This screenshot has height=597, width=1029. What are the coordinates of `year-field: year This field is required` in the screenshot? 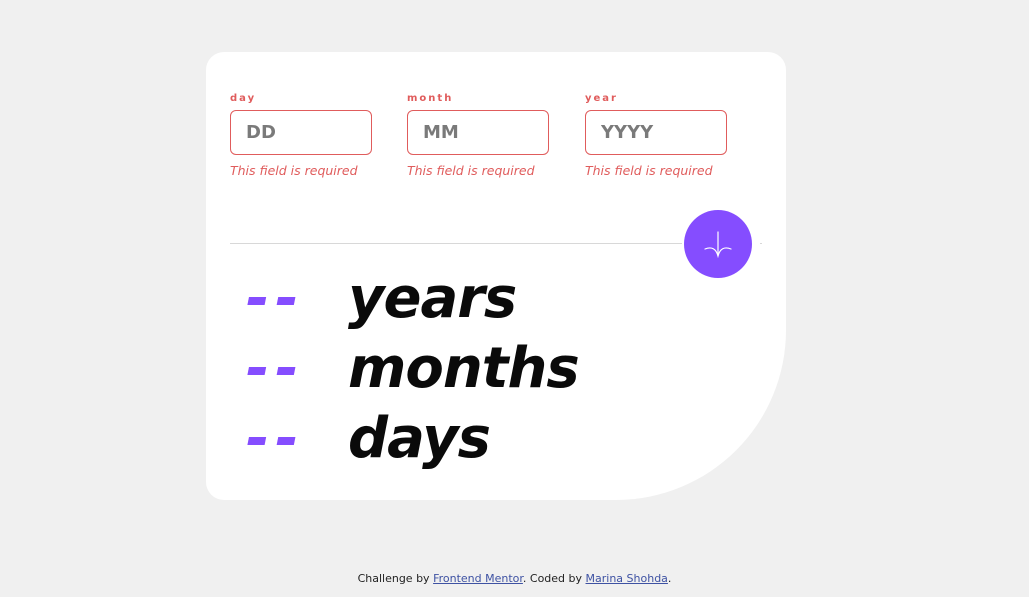 It's located at (656, 135).